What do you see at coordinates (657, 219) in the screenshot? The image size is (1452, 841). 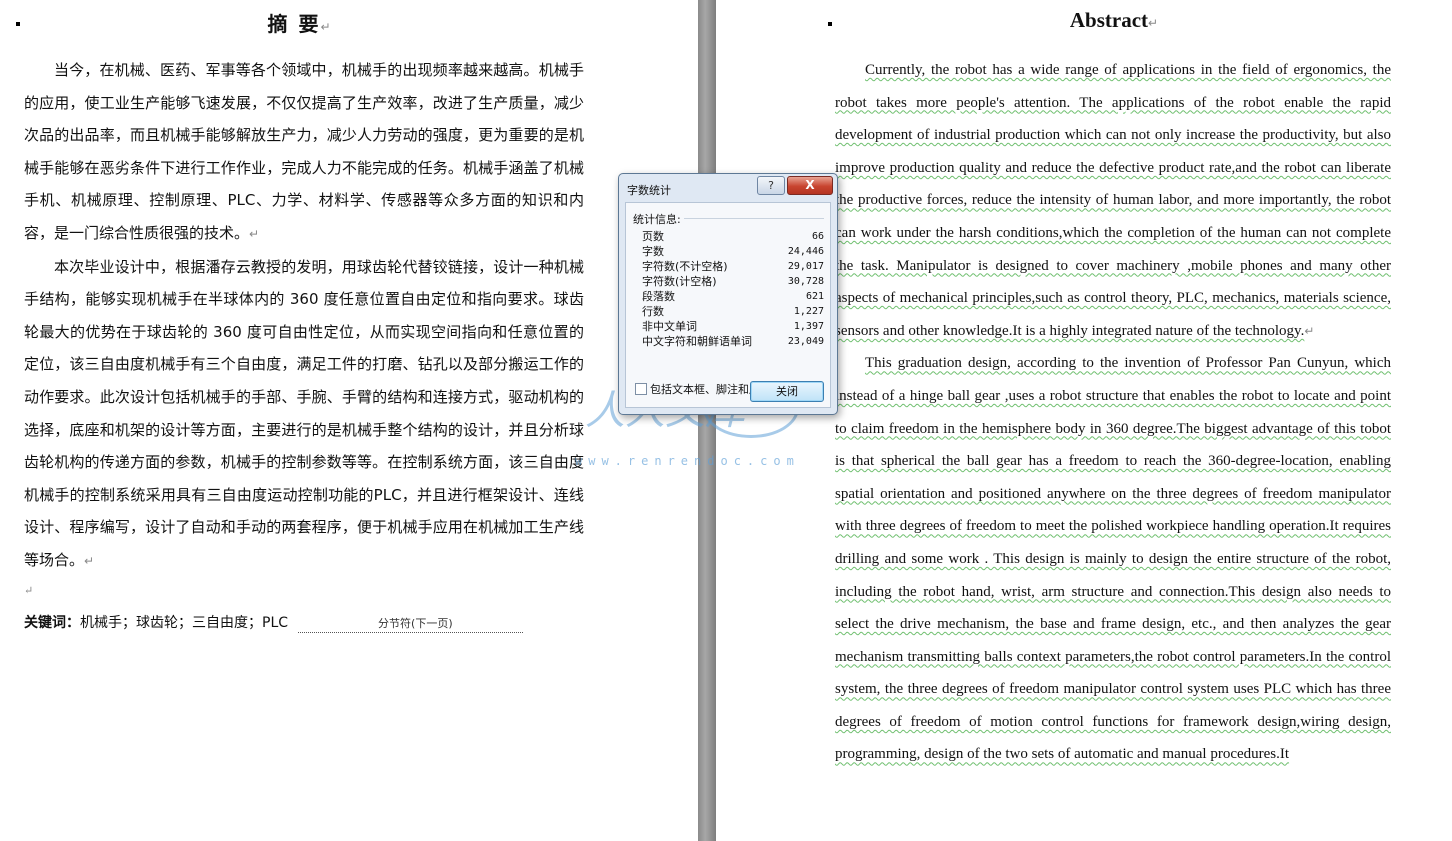 I see `stats-heading: 统计信息:` at bounding box center [657, 219].